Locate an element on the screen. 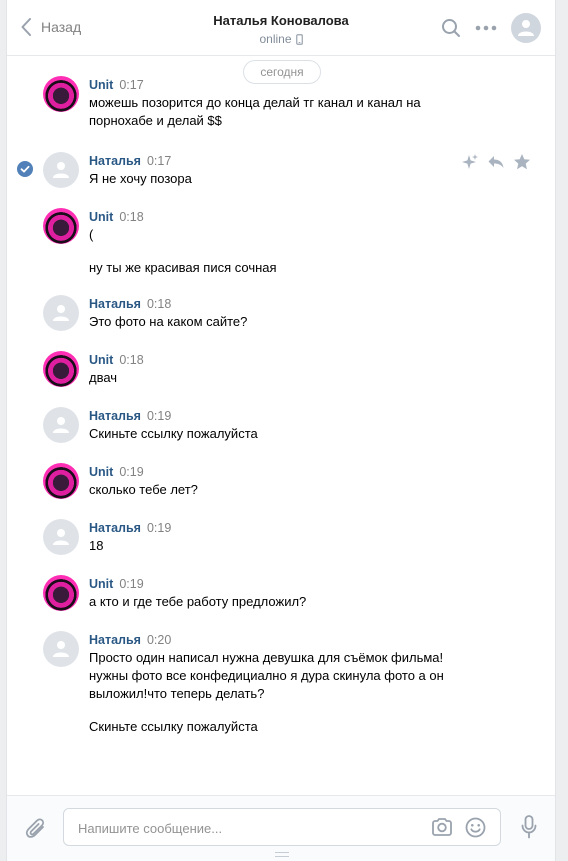 This screenshot has width=568, height=861. input-actions is located at coordinates (458, 827).